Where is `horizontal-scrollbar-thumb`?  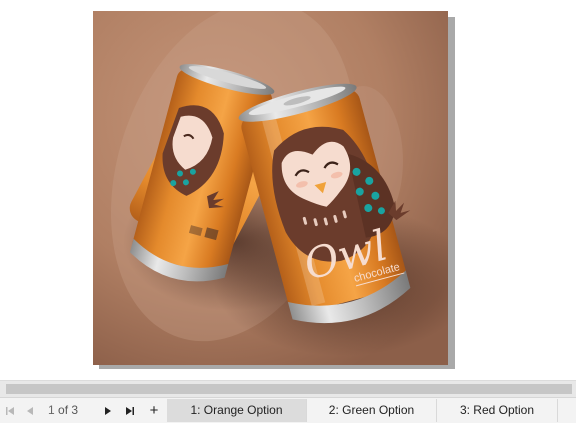 horizontal-scrollbar-thumb is located at coordinates (289, 389).